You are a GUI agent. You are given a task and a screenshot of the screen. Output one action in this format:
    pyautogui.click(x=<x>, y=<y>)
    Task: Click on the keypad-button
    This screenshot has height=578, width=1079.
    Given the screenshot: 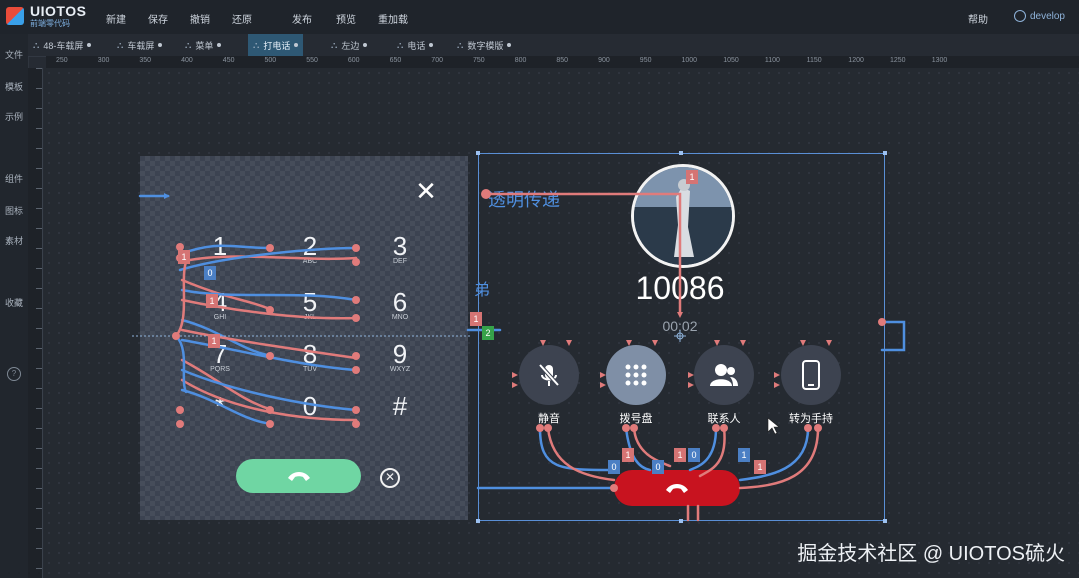 What is the action you would take?
    pyautogui.click(x=636, y=375)
    